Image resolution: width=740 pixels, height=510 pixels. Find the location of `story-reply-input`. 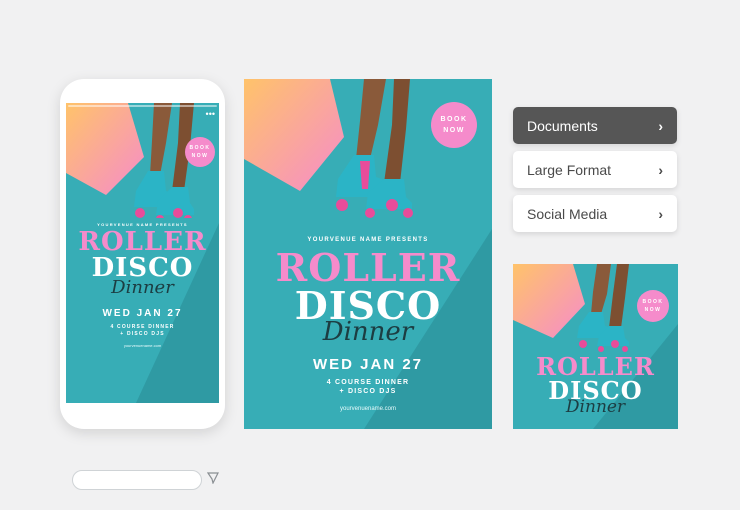

story-reply-input is located at coordinates (137, 480).